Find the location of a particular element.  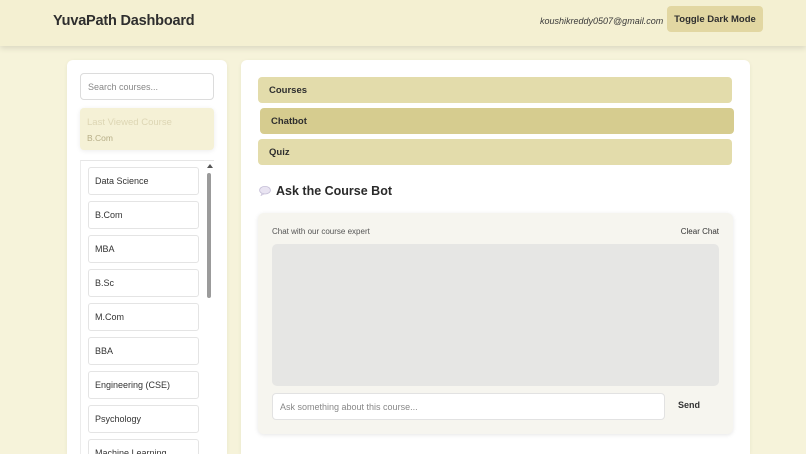

last-viewed-course-card: Last Viewed Course B.Com is located at coordinates (147, 129).